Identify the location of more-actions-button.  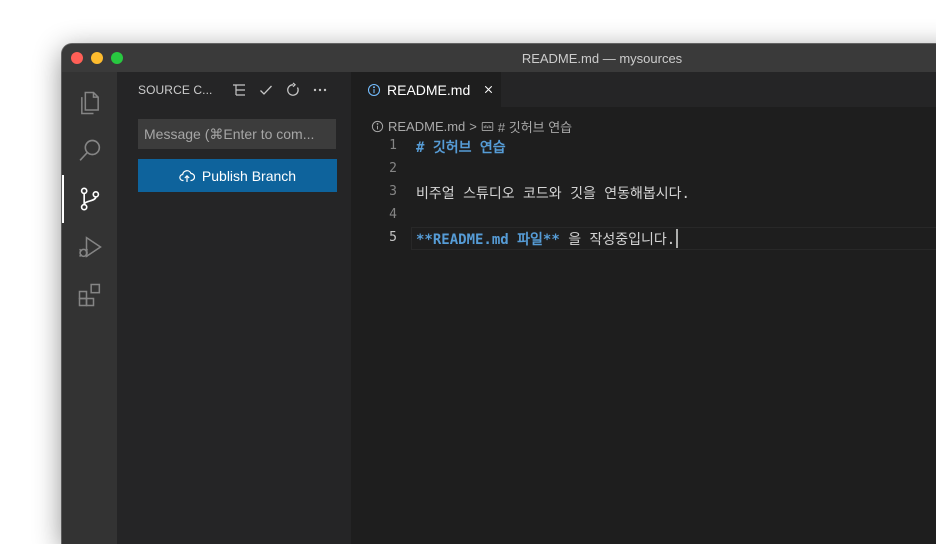
(320, 90).